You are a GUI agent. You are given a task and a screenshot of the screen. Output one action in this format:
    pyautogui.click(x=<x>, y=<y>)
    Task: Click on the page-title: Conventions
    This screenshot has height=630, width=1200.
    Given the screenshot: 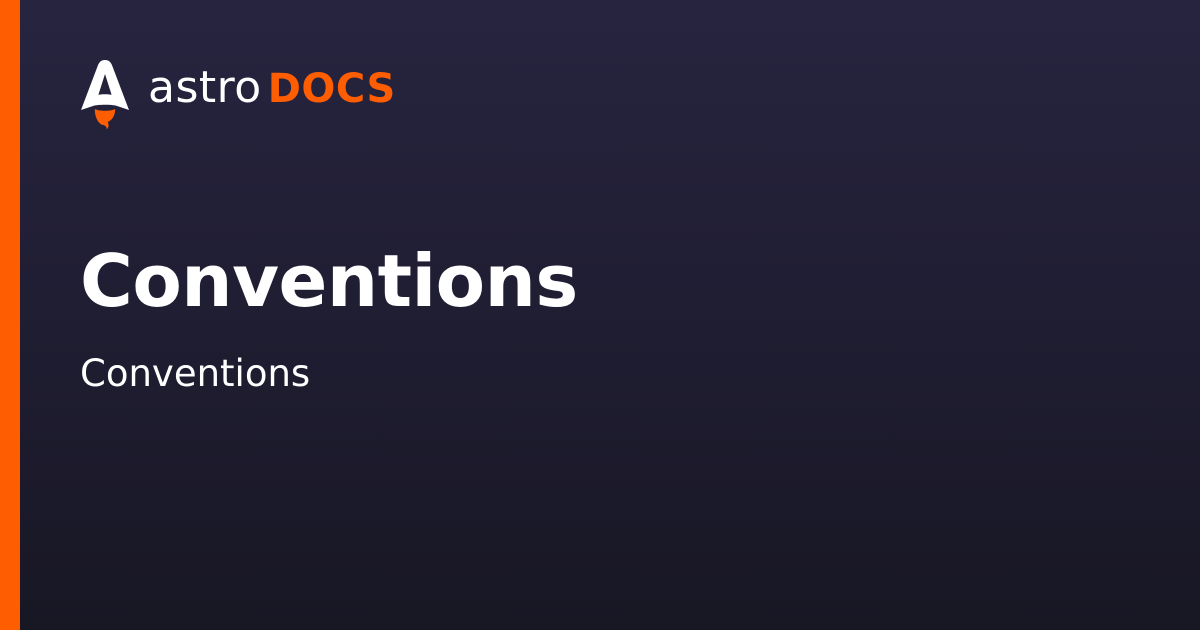 What is the action you would take?
    pyautogui.click(x=329, y=281)
    